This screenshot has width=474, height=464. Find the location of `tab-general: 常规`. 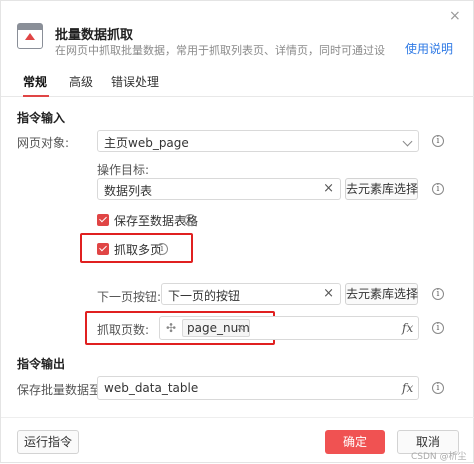

tab-general: 常规 is located at coordinates (35, 81).